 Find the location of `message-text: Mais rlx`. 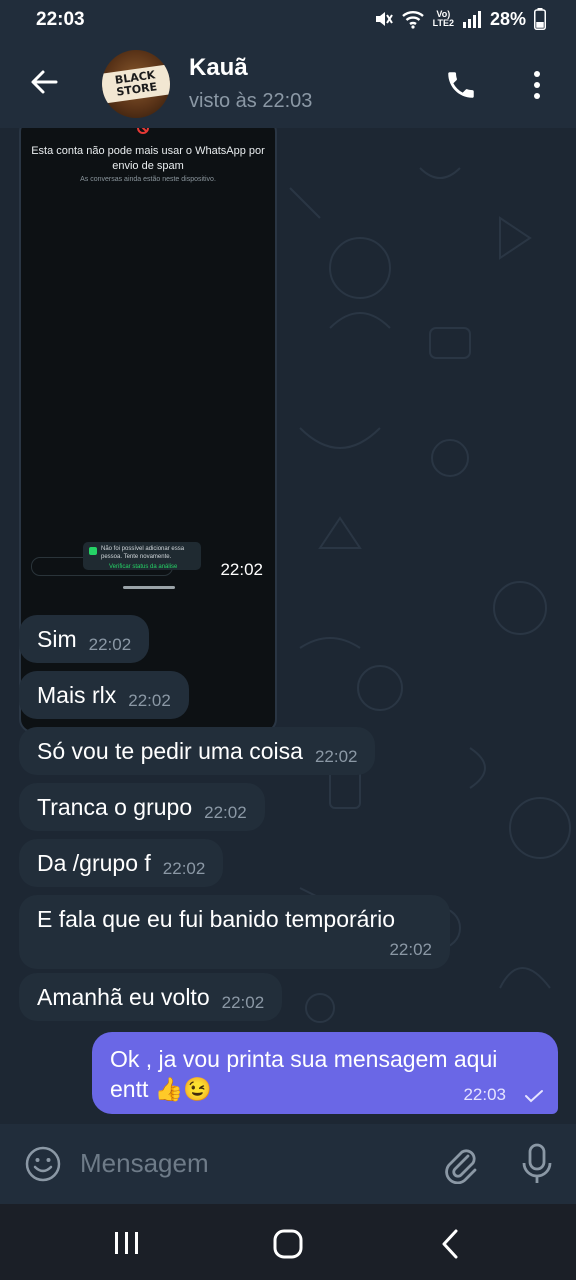

message-text: Mais rlx is located at coordinates (77, 695).